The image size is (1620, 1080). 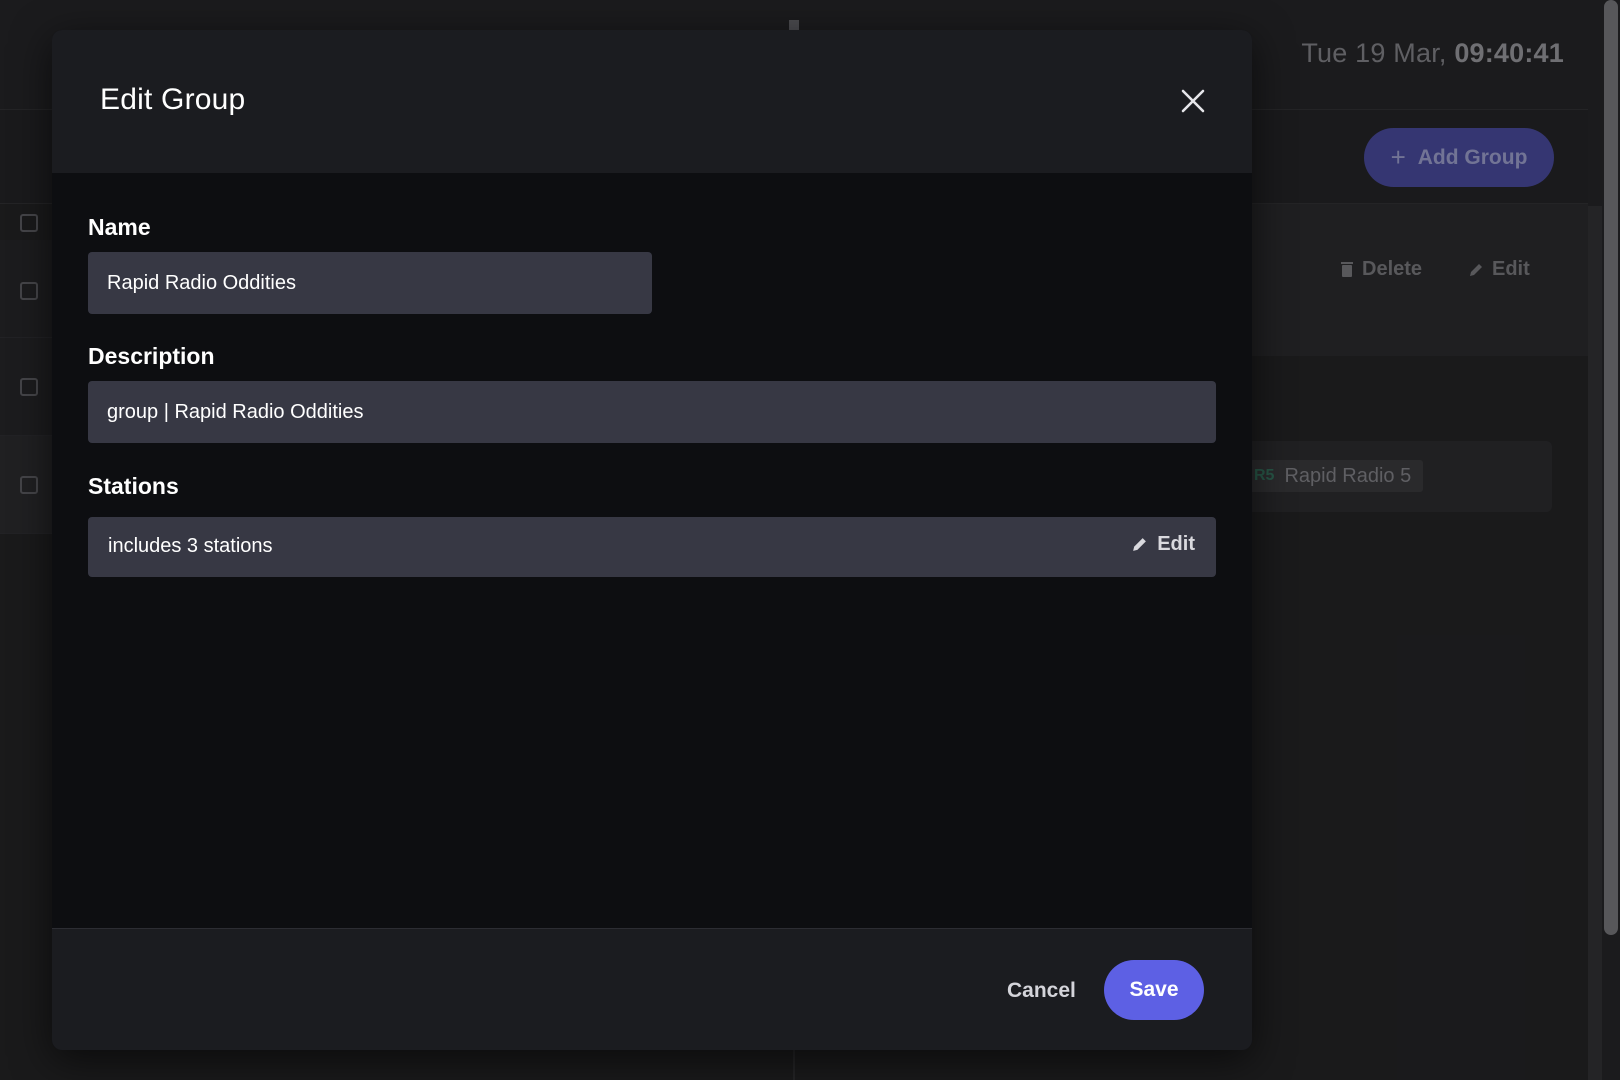 I want to click on dialog-title: Edit Group, so click(x=173, y=99).